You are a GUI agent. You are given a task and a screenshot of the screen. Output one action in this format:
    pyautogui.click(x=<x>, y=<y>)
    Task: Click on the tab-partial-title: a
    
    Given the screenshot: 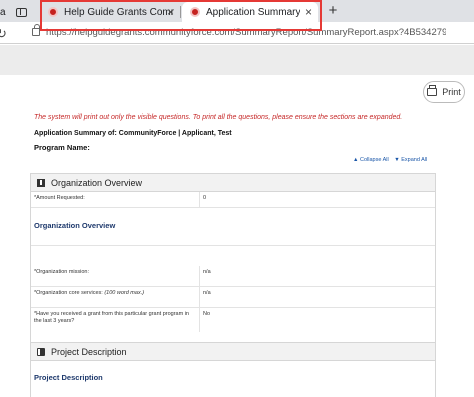 What is the action you would take?
    pyautogui.click(x=3, y=12)
    